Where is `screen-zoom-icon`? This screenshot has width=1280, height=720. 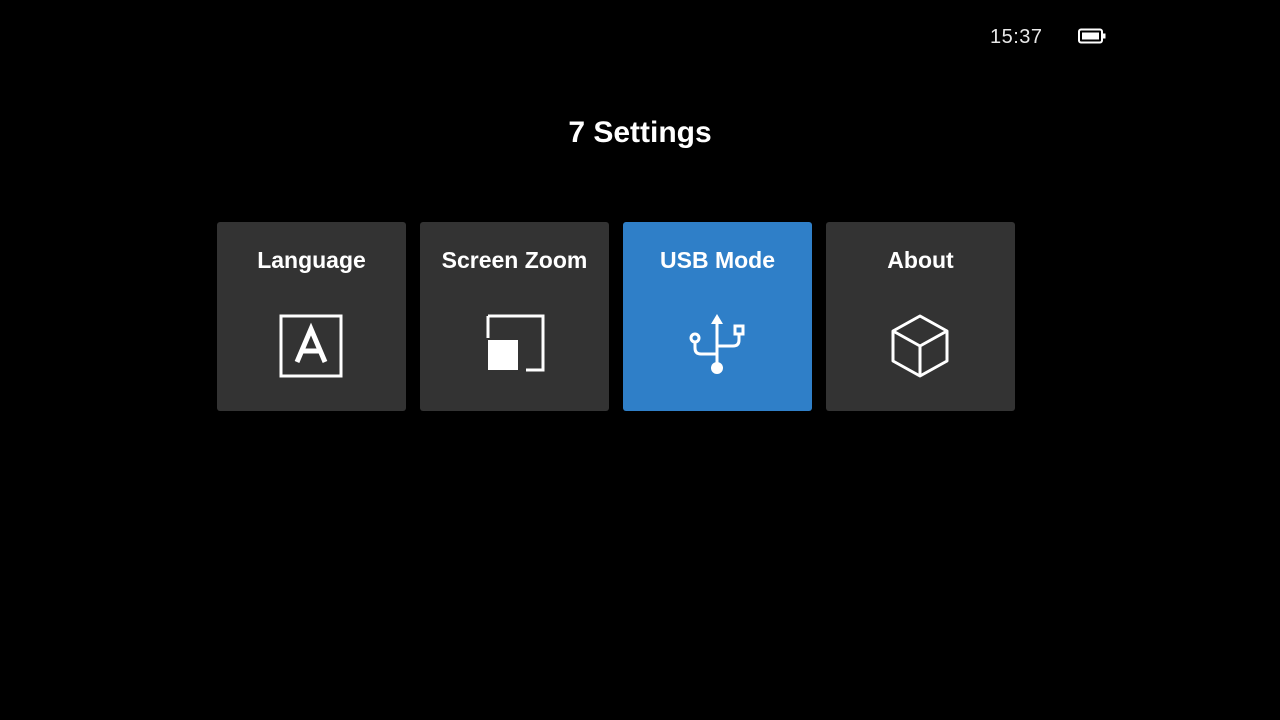
screen-zoom-icon is located at coordinates (514, 346).